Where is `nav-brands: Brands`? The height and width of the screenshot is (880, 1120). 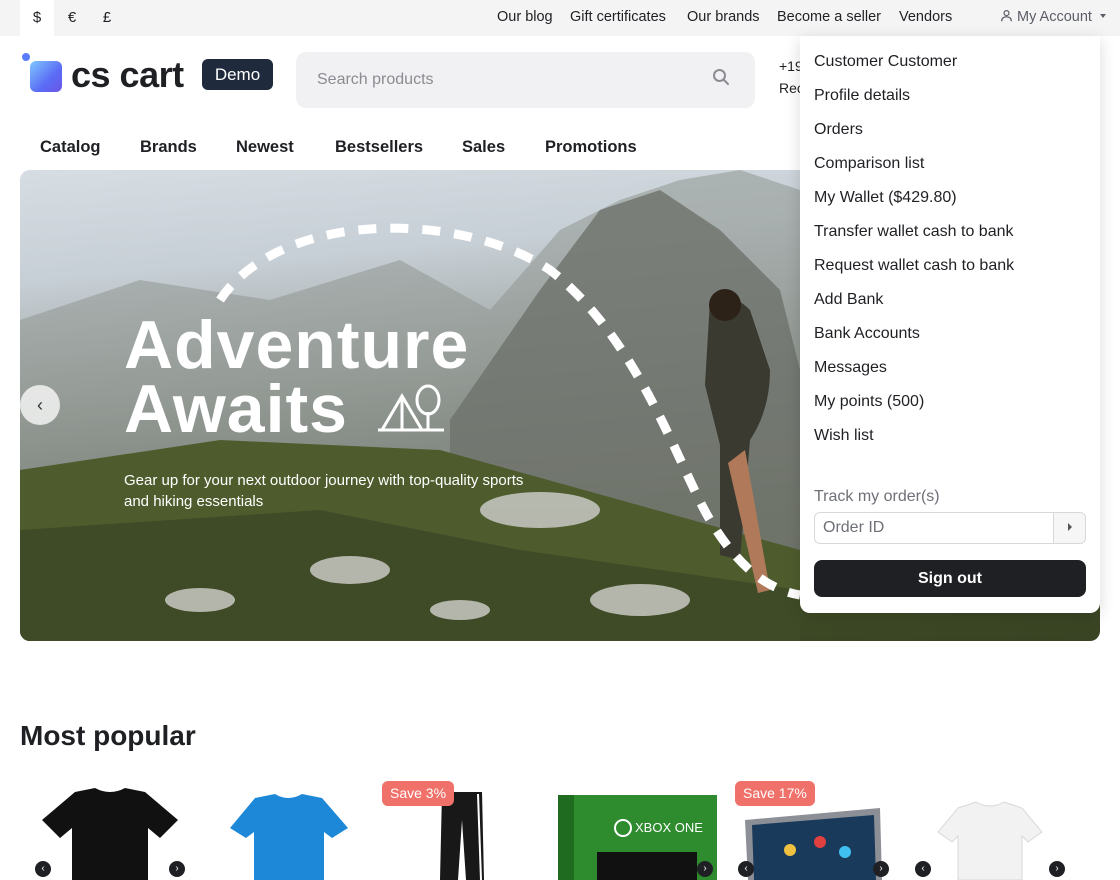 nav-brands: Brands is located at coordinates (168, 147).